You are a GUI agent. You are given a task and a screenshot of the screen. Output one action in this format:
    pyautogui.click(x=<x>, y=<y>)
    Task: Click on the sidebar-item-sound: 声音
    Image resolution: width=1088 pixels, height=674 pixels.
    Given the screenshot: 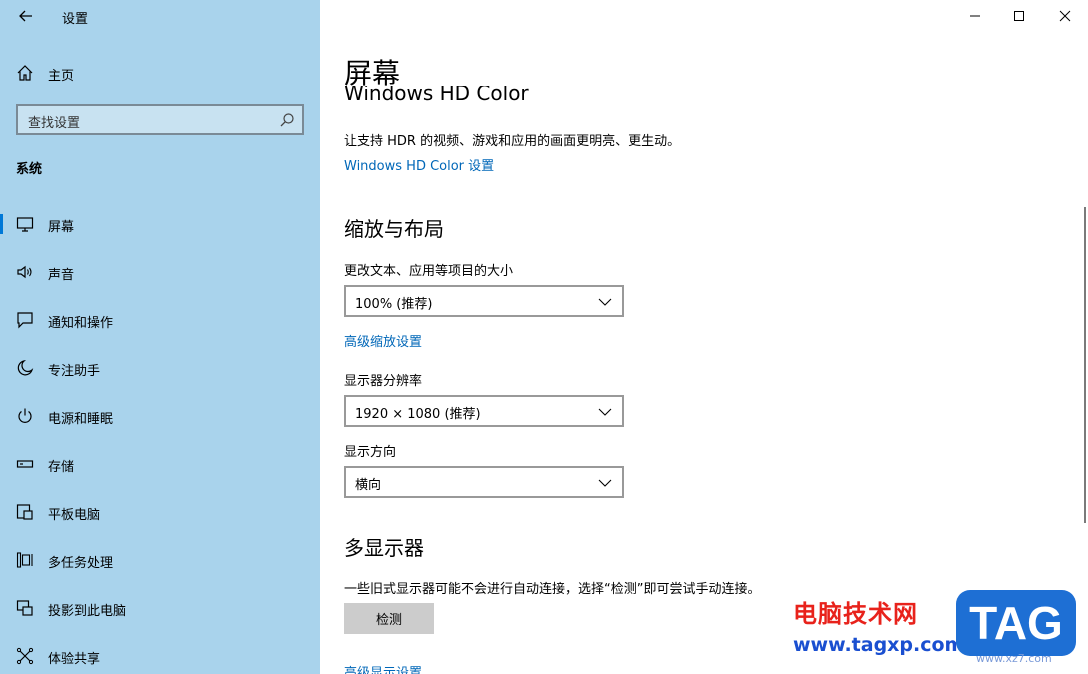 What is the action you would take?
    pyautogui.click(x=160, y=272)
    